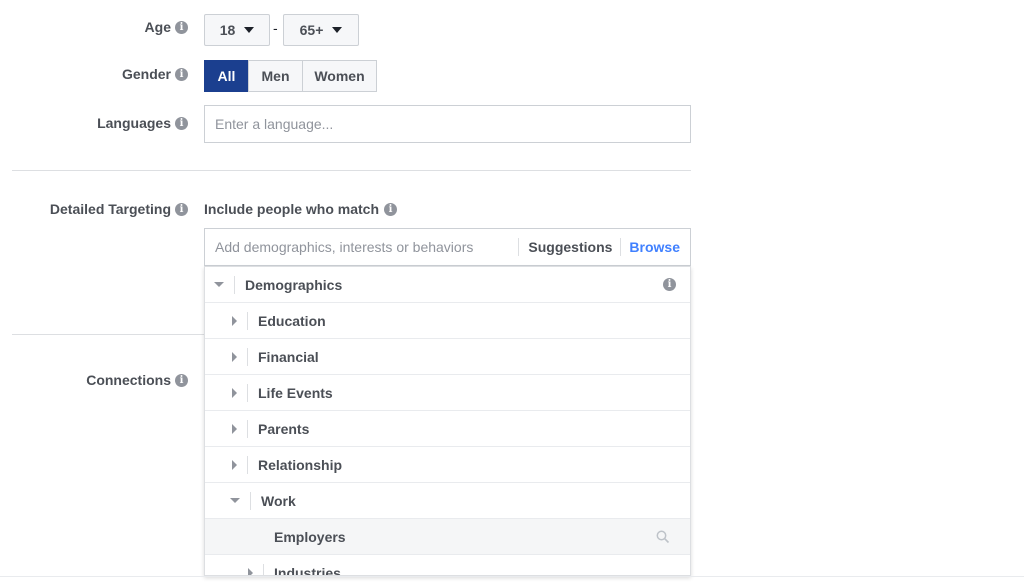  I want to click on targeting-actions: Suggestions Browse, so click(599, 247).